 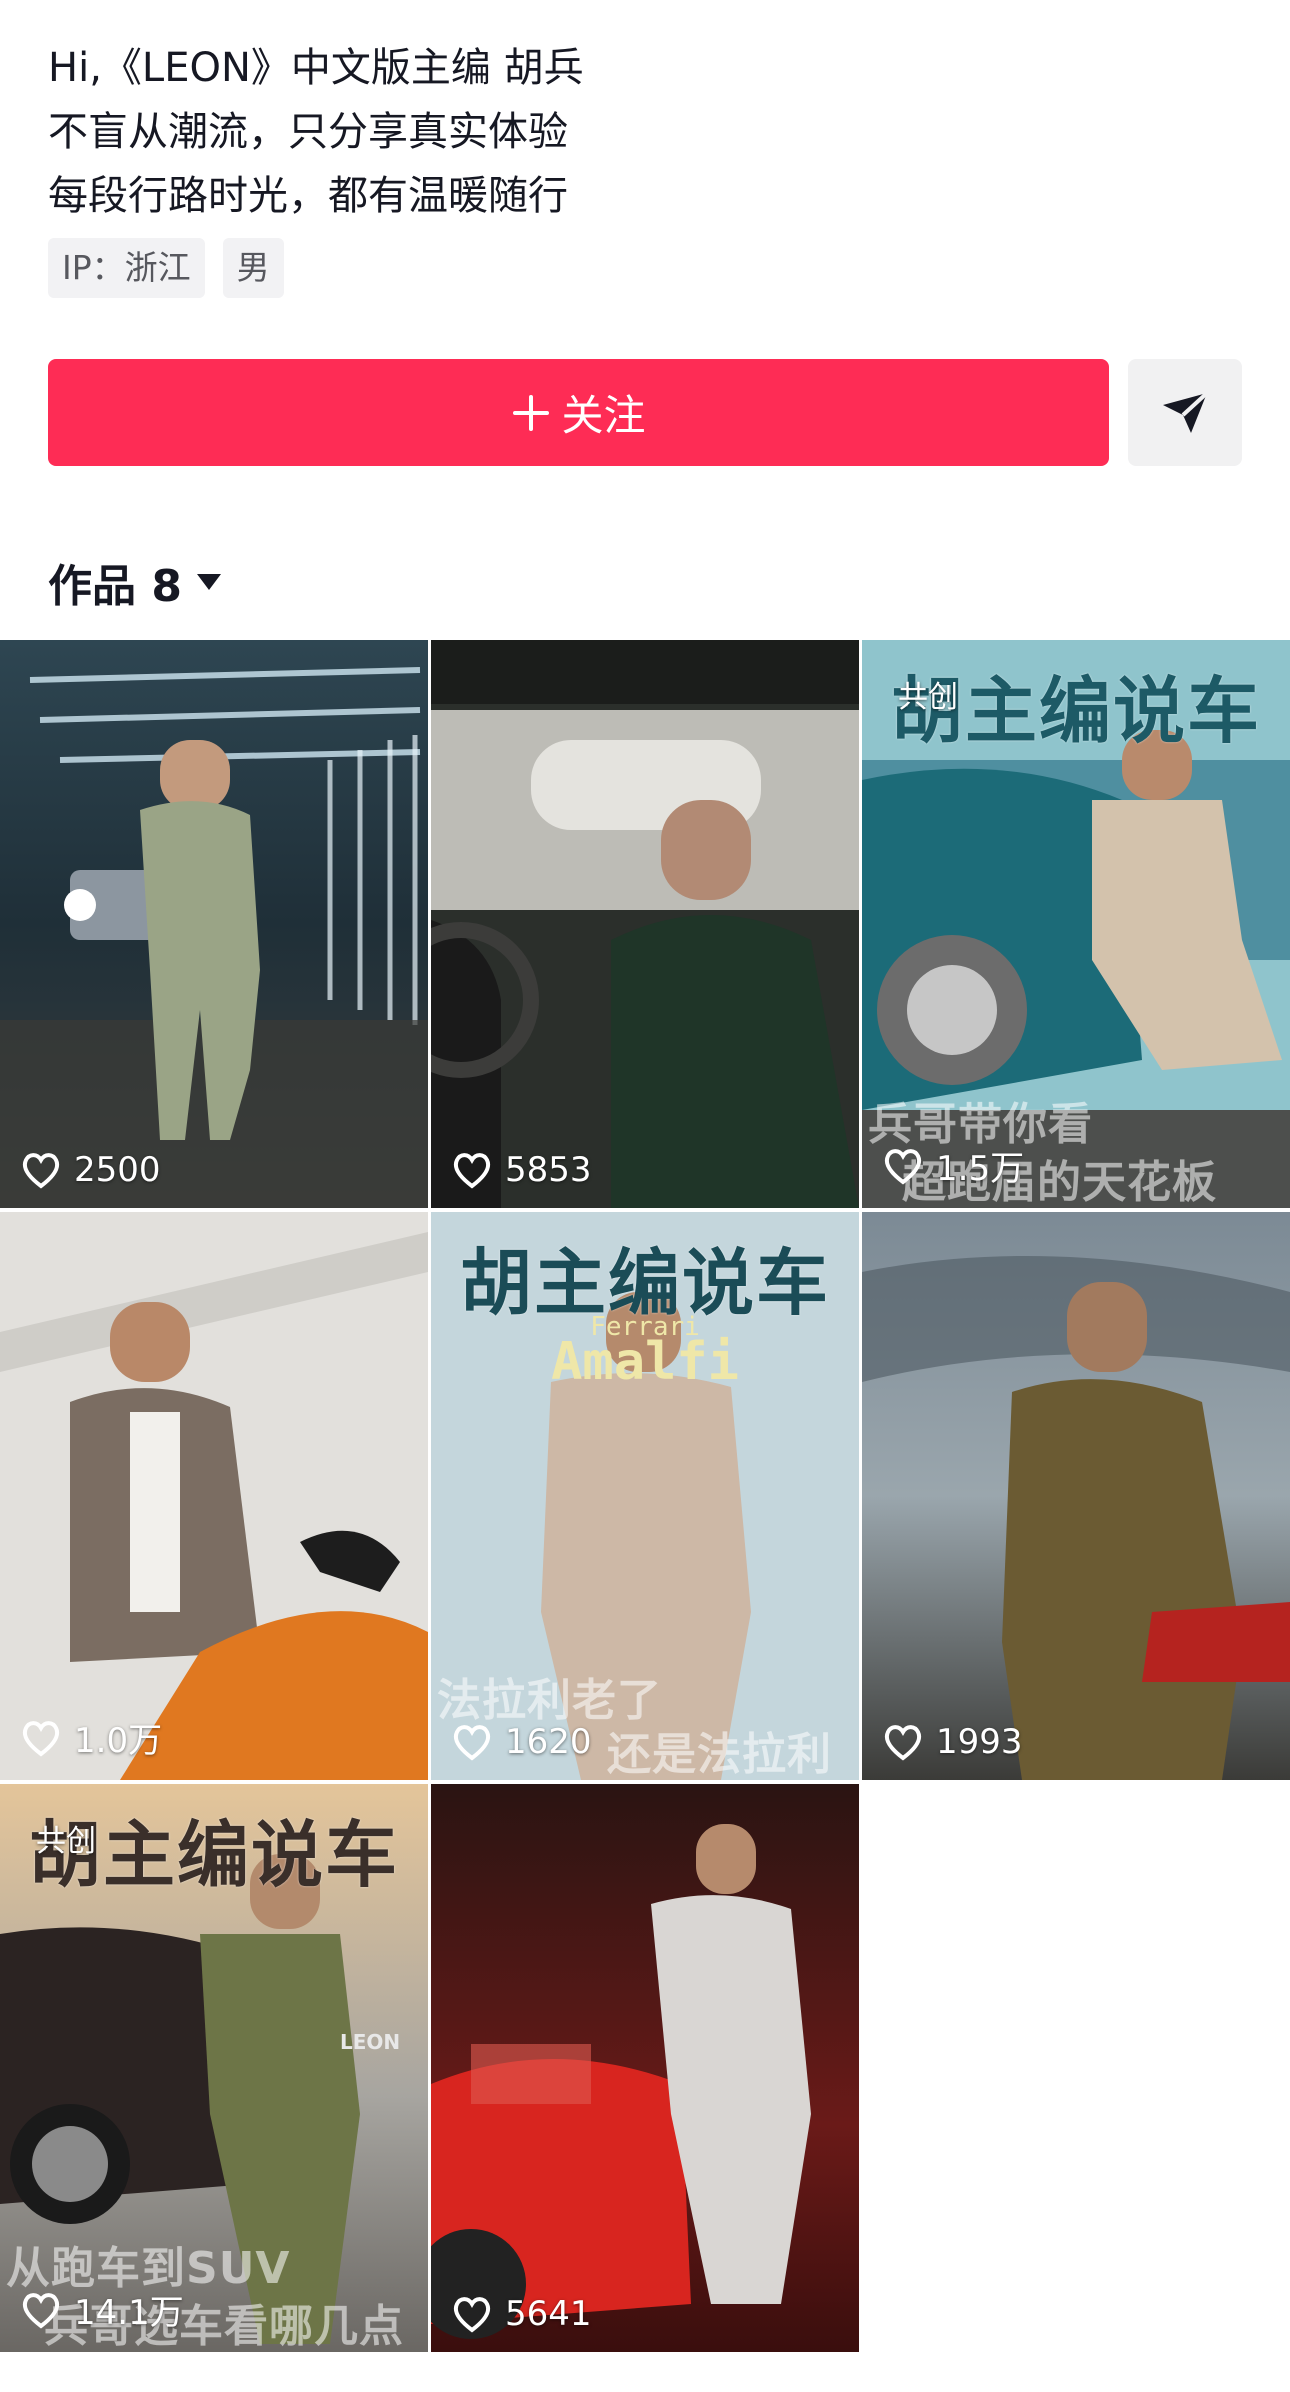 What do you see at coordinates (129, 2313) in the screenshot?
I see `like-count-value: 14.1万` at bounding box center [129, 2313].